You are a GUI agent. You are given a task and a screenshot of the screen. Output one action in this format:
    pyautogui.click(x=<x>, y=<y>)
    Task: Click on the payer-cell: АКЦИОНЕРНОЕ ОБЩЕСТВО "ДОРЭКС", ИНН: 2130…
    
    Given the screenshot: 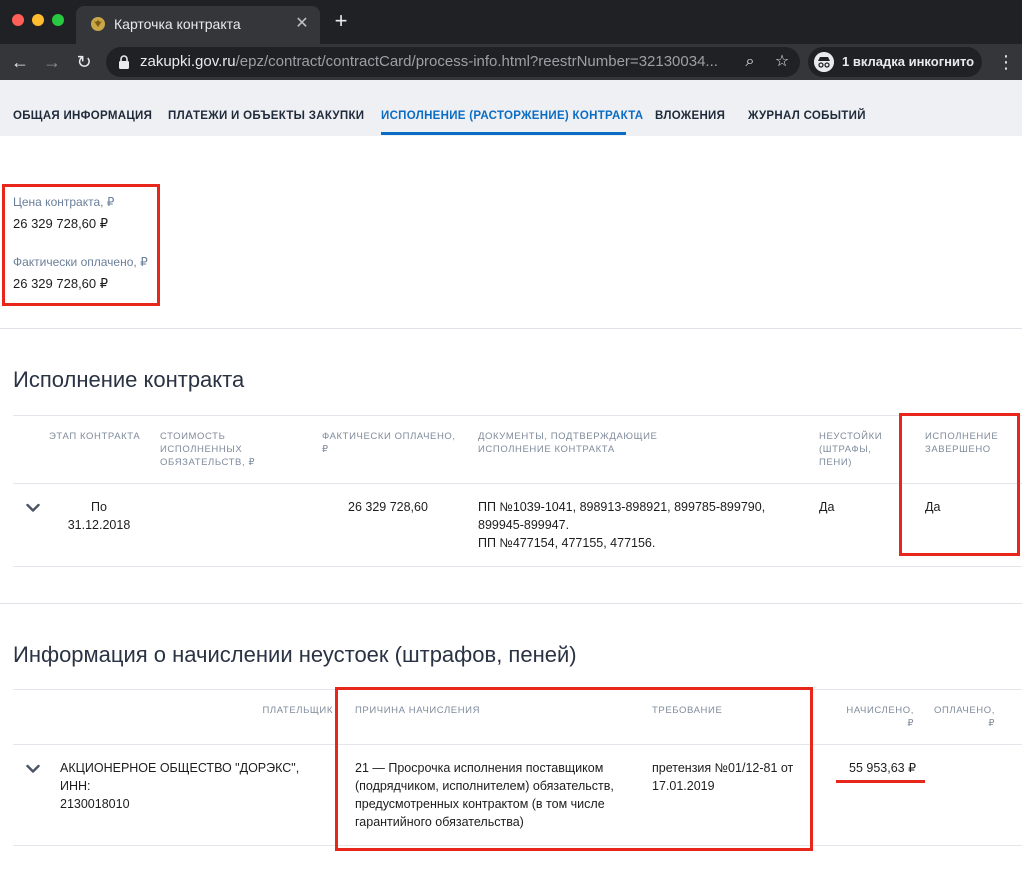 What is the action you would take?
    pyautogui.click(x=195, y=786)
    